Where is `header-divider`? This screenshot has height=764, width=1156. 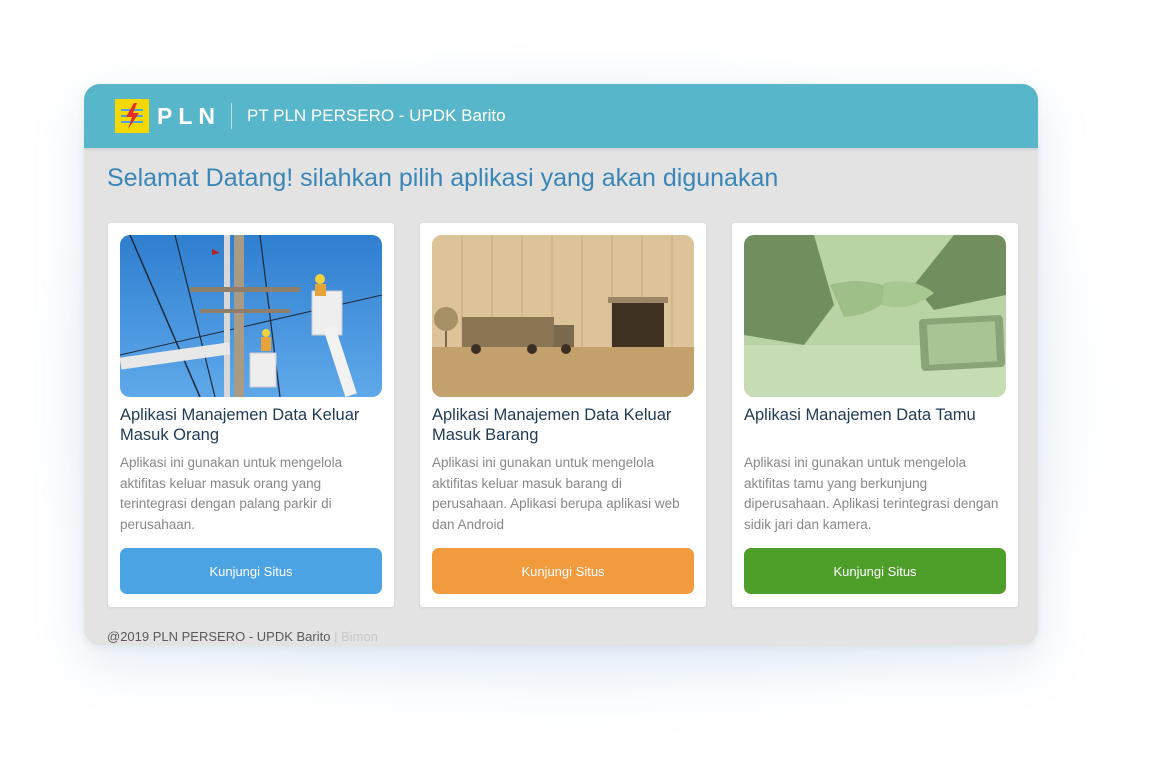
header-divider is located at coordinates (231, 116).